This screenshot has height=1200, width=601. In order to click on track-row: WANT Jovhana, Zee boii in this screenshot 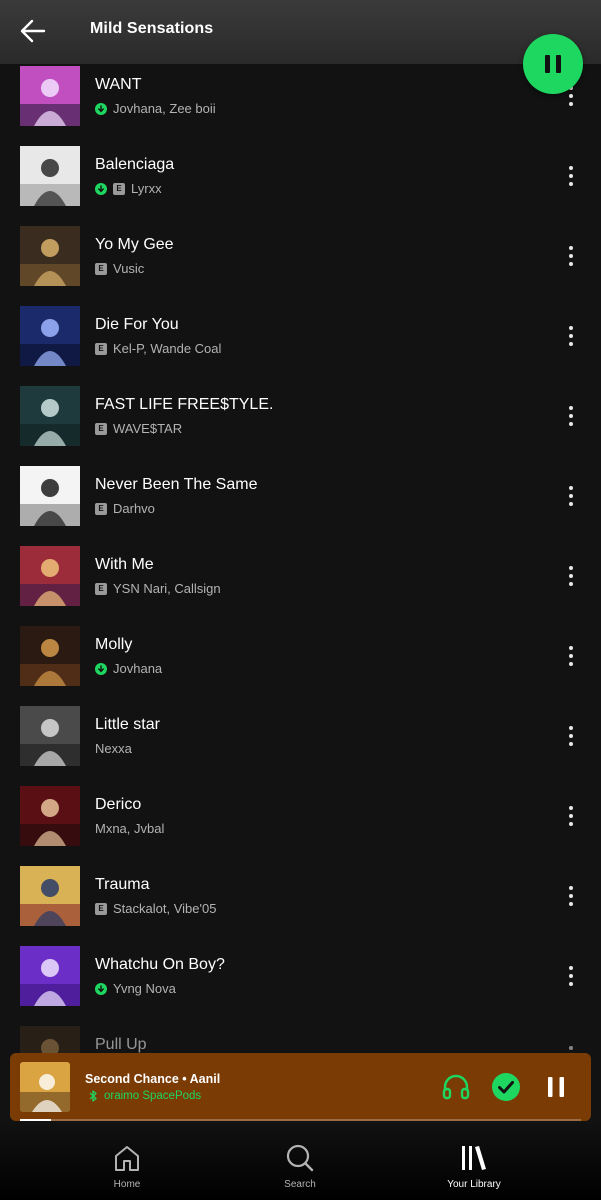, I will do `click(300, 104)`.